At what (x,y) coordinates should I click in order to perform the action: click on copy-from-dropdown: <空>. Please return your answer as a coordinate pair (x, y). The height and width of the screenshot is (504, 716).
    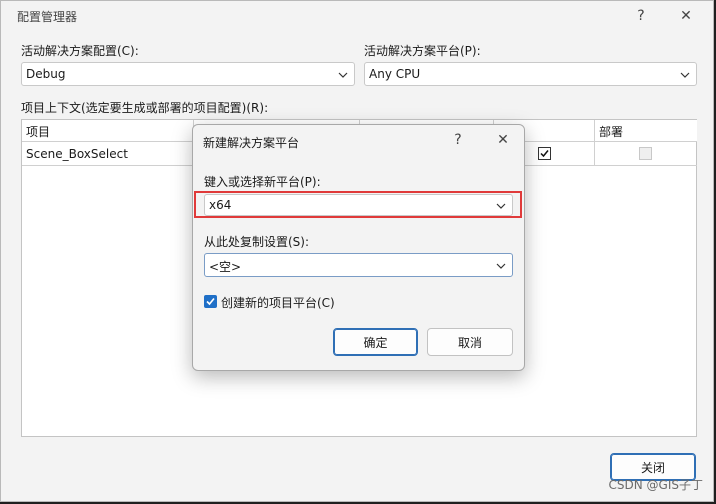
    Looking at the image, I should click on (358, 265).